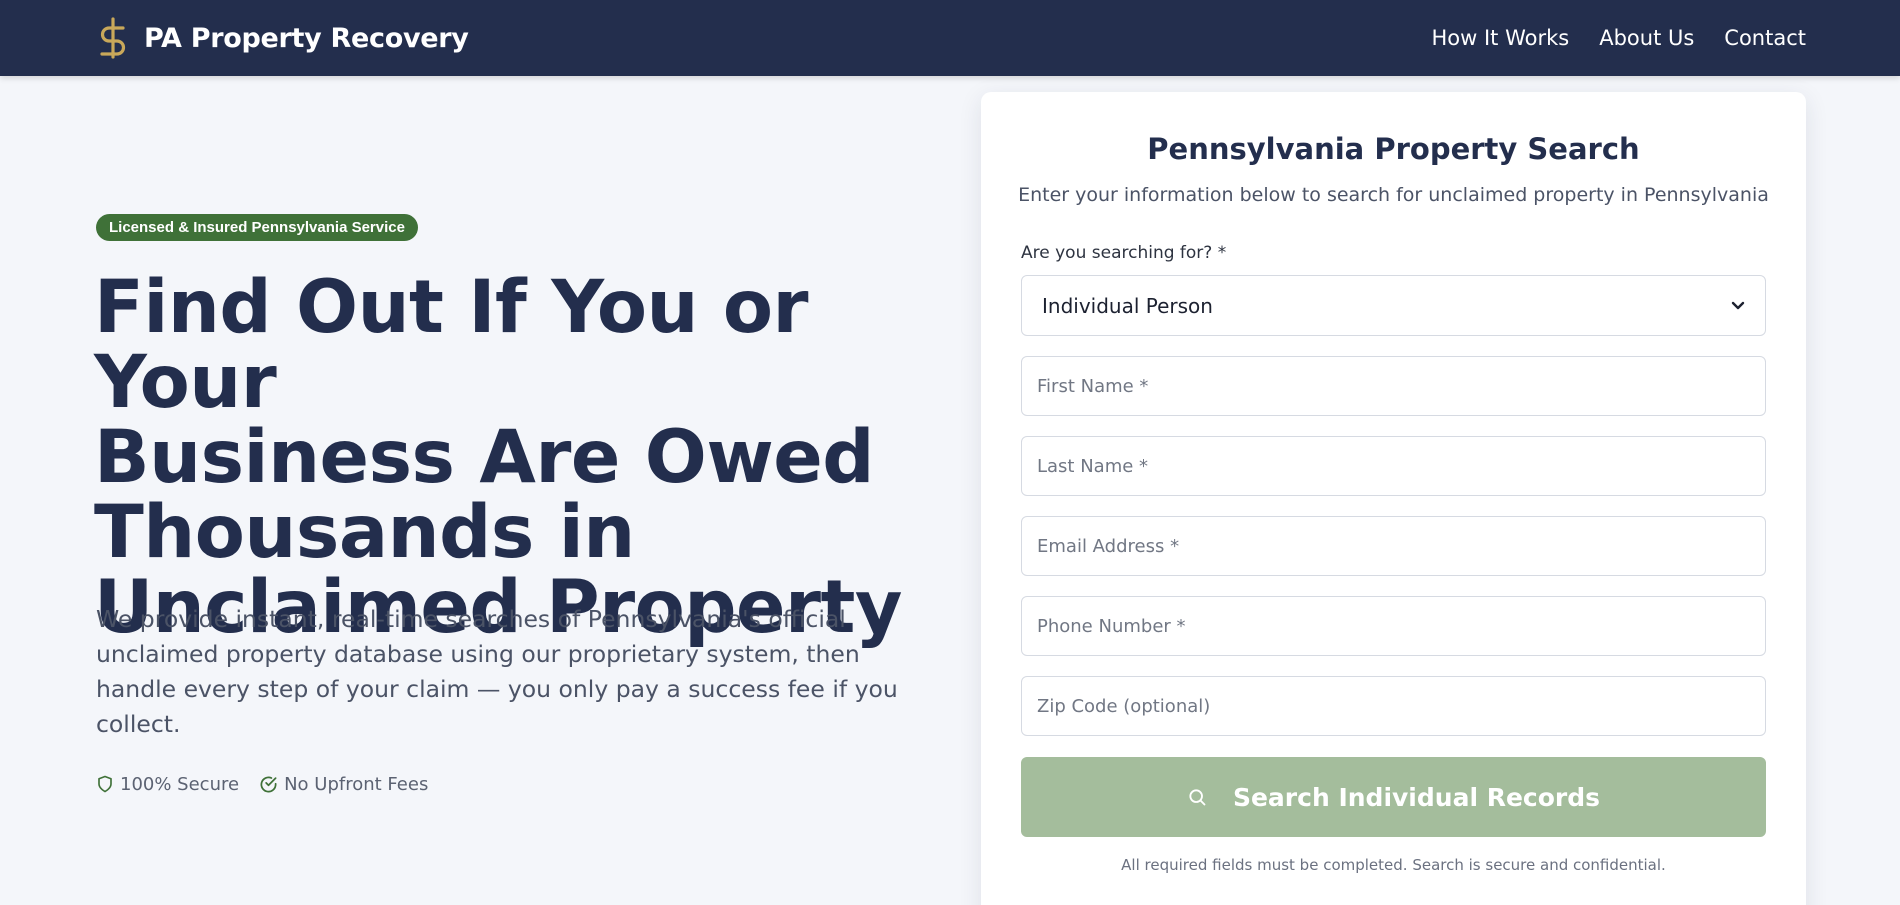 This screenshot has height=905, width=1900. I want to click on email-field, so click(1393, 546).